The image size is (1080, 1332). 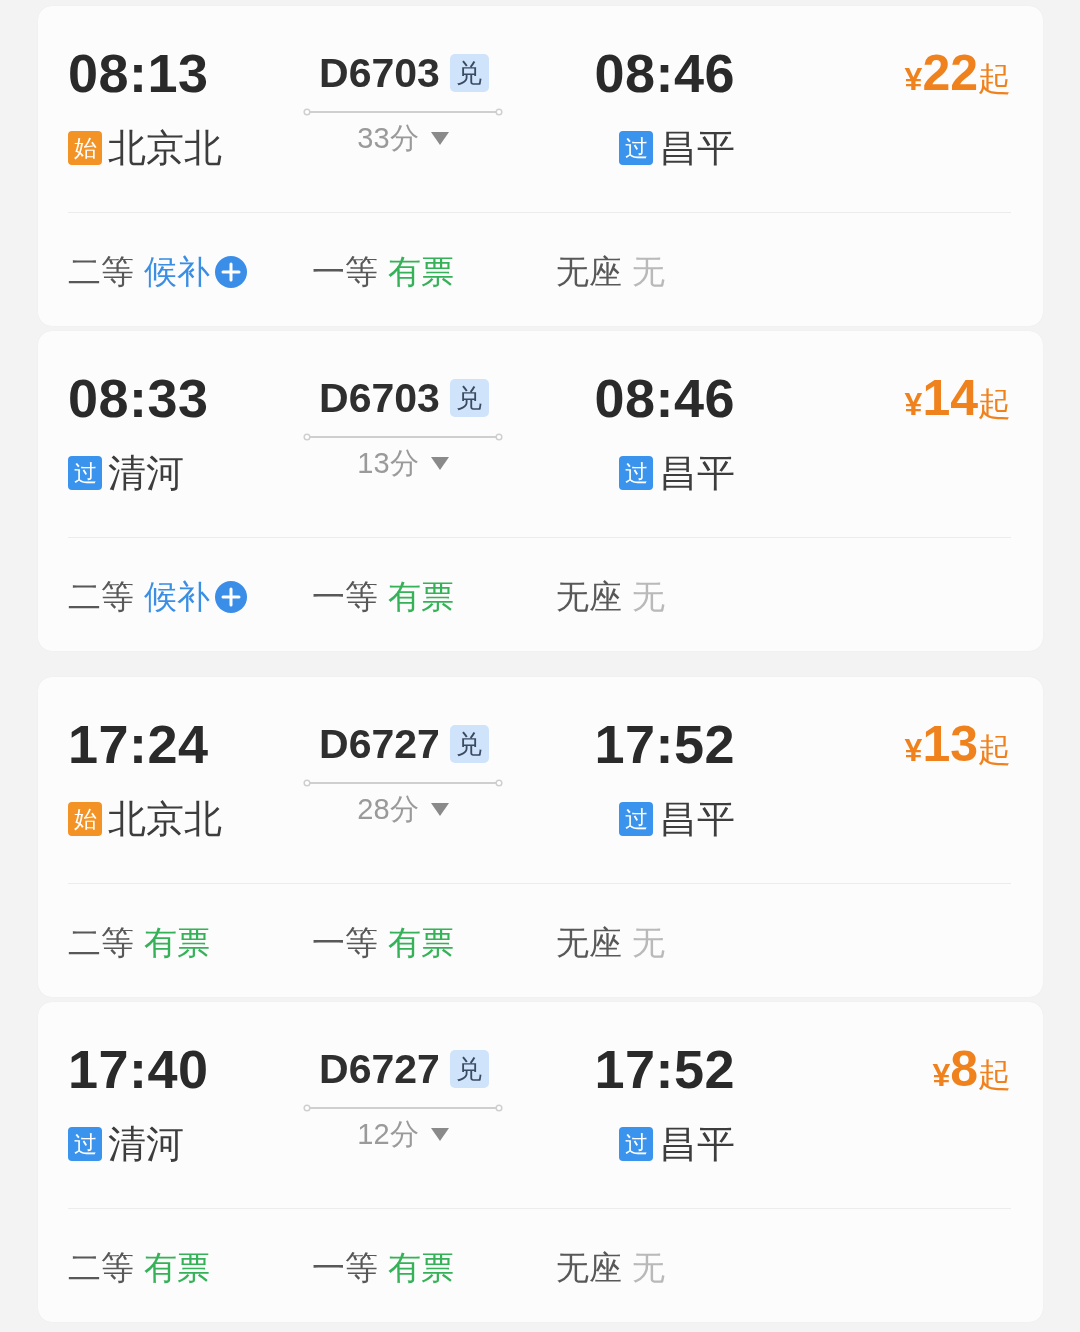 What do you see at coordinates (138, 1069) in the screenshot?
I see `departure-time: 17:40` at bounding box center [138, 1069].